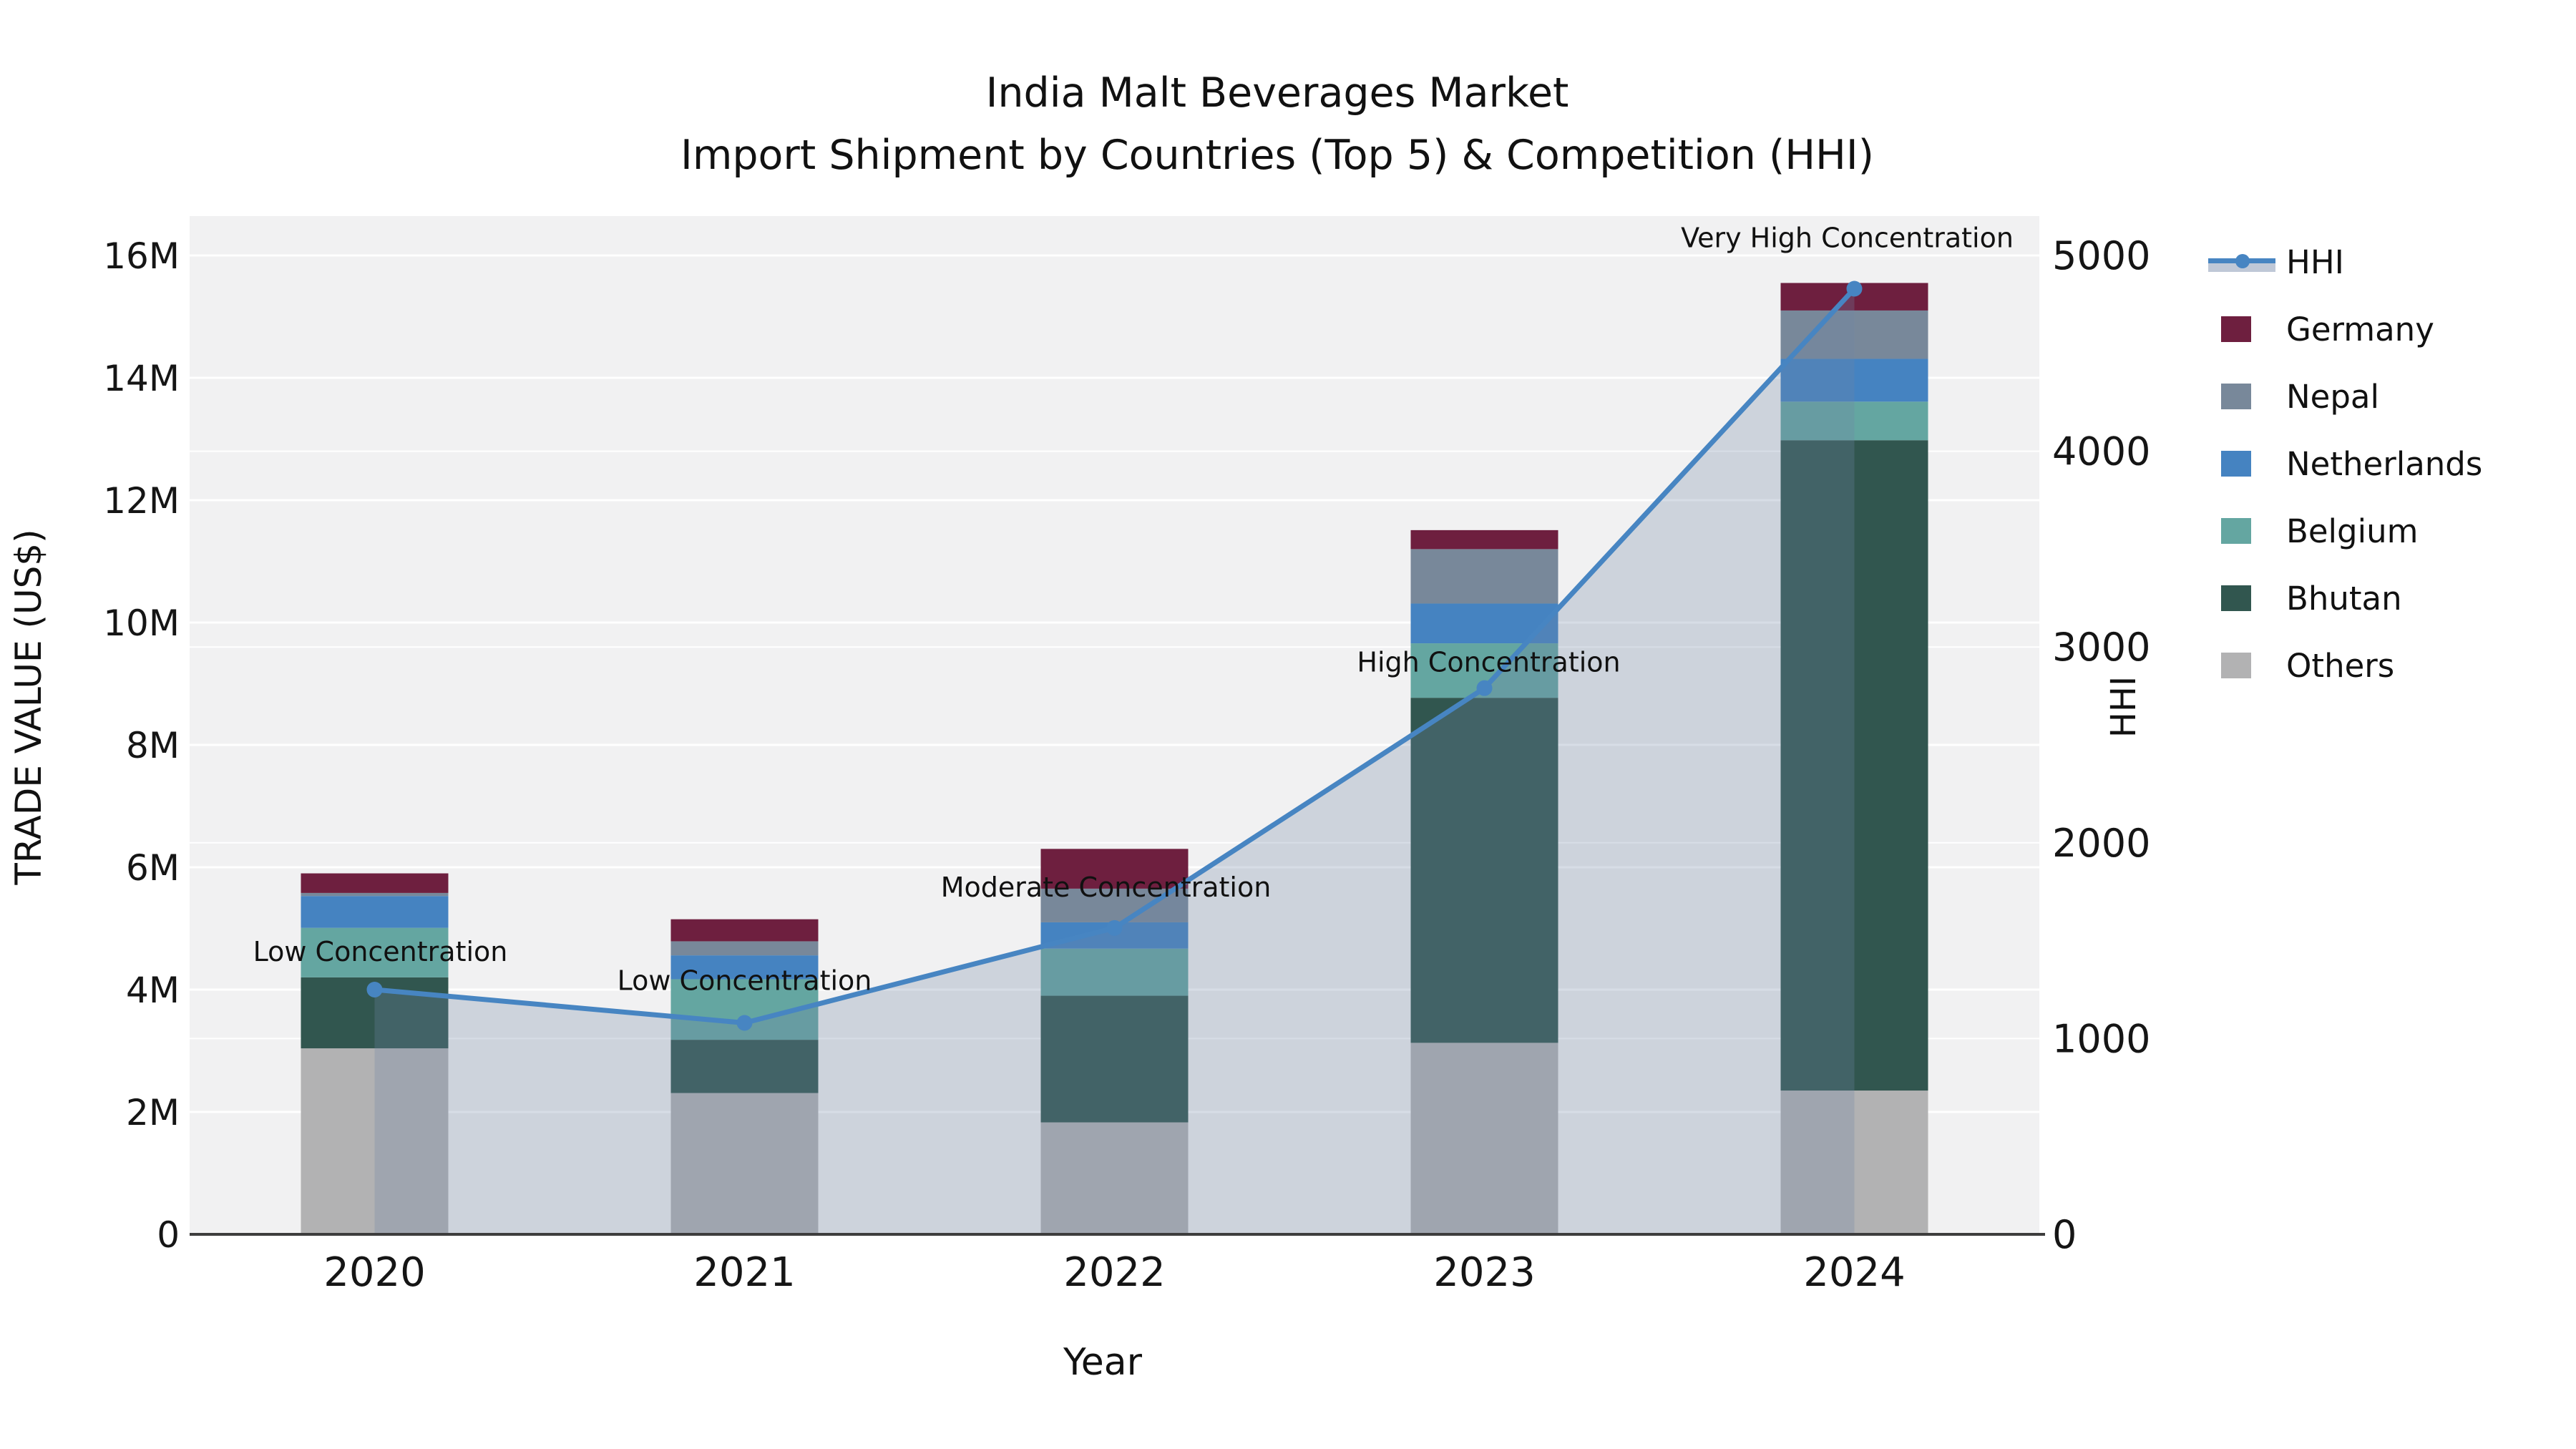  I want to click on hhi-marker-swatch, so click(2242, 261).